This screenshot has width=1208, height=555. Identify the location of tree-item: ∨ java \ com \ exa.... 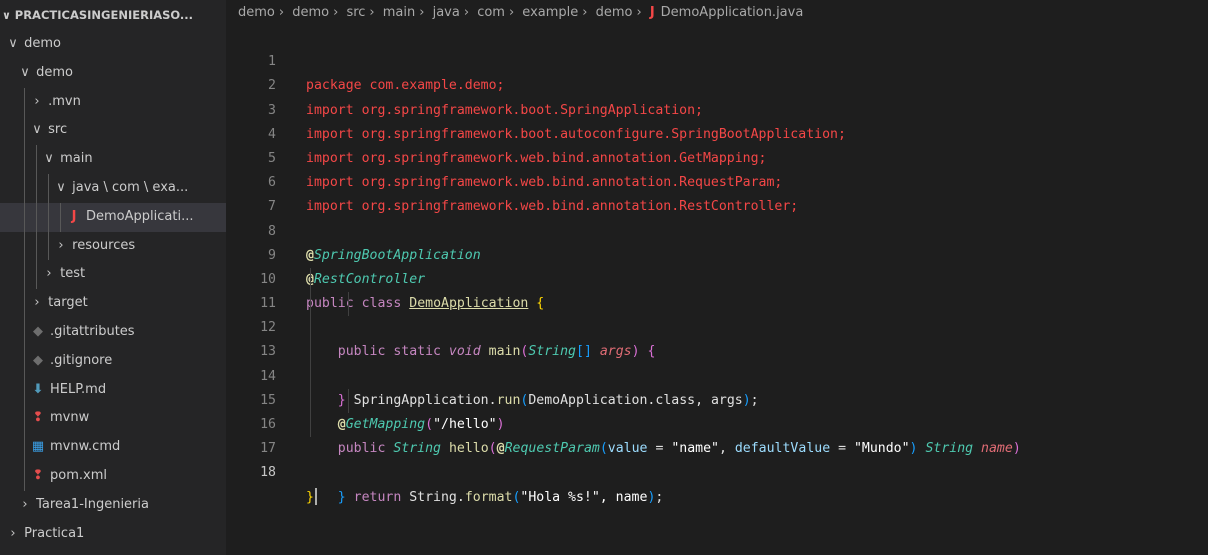
(113, 188).